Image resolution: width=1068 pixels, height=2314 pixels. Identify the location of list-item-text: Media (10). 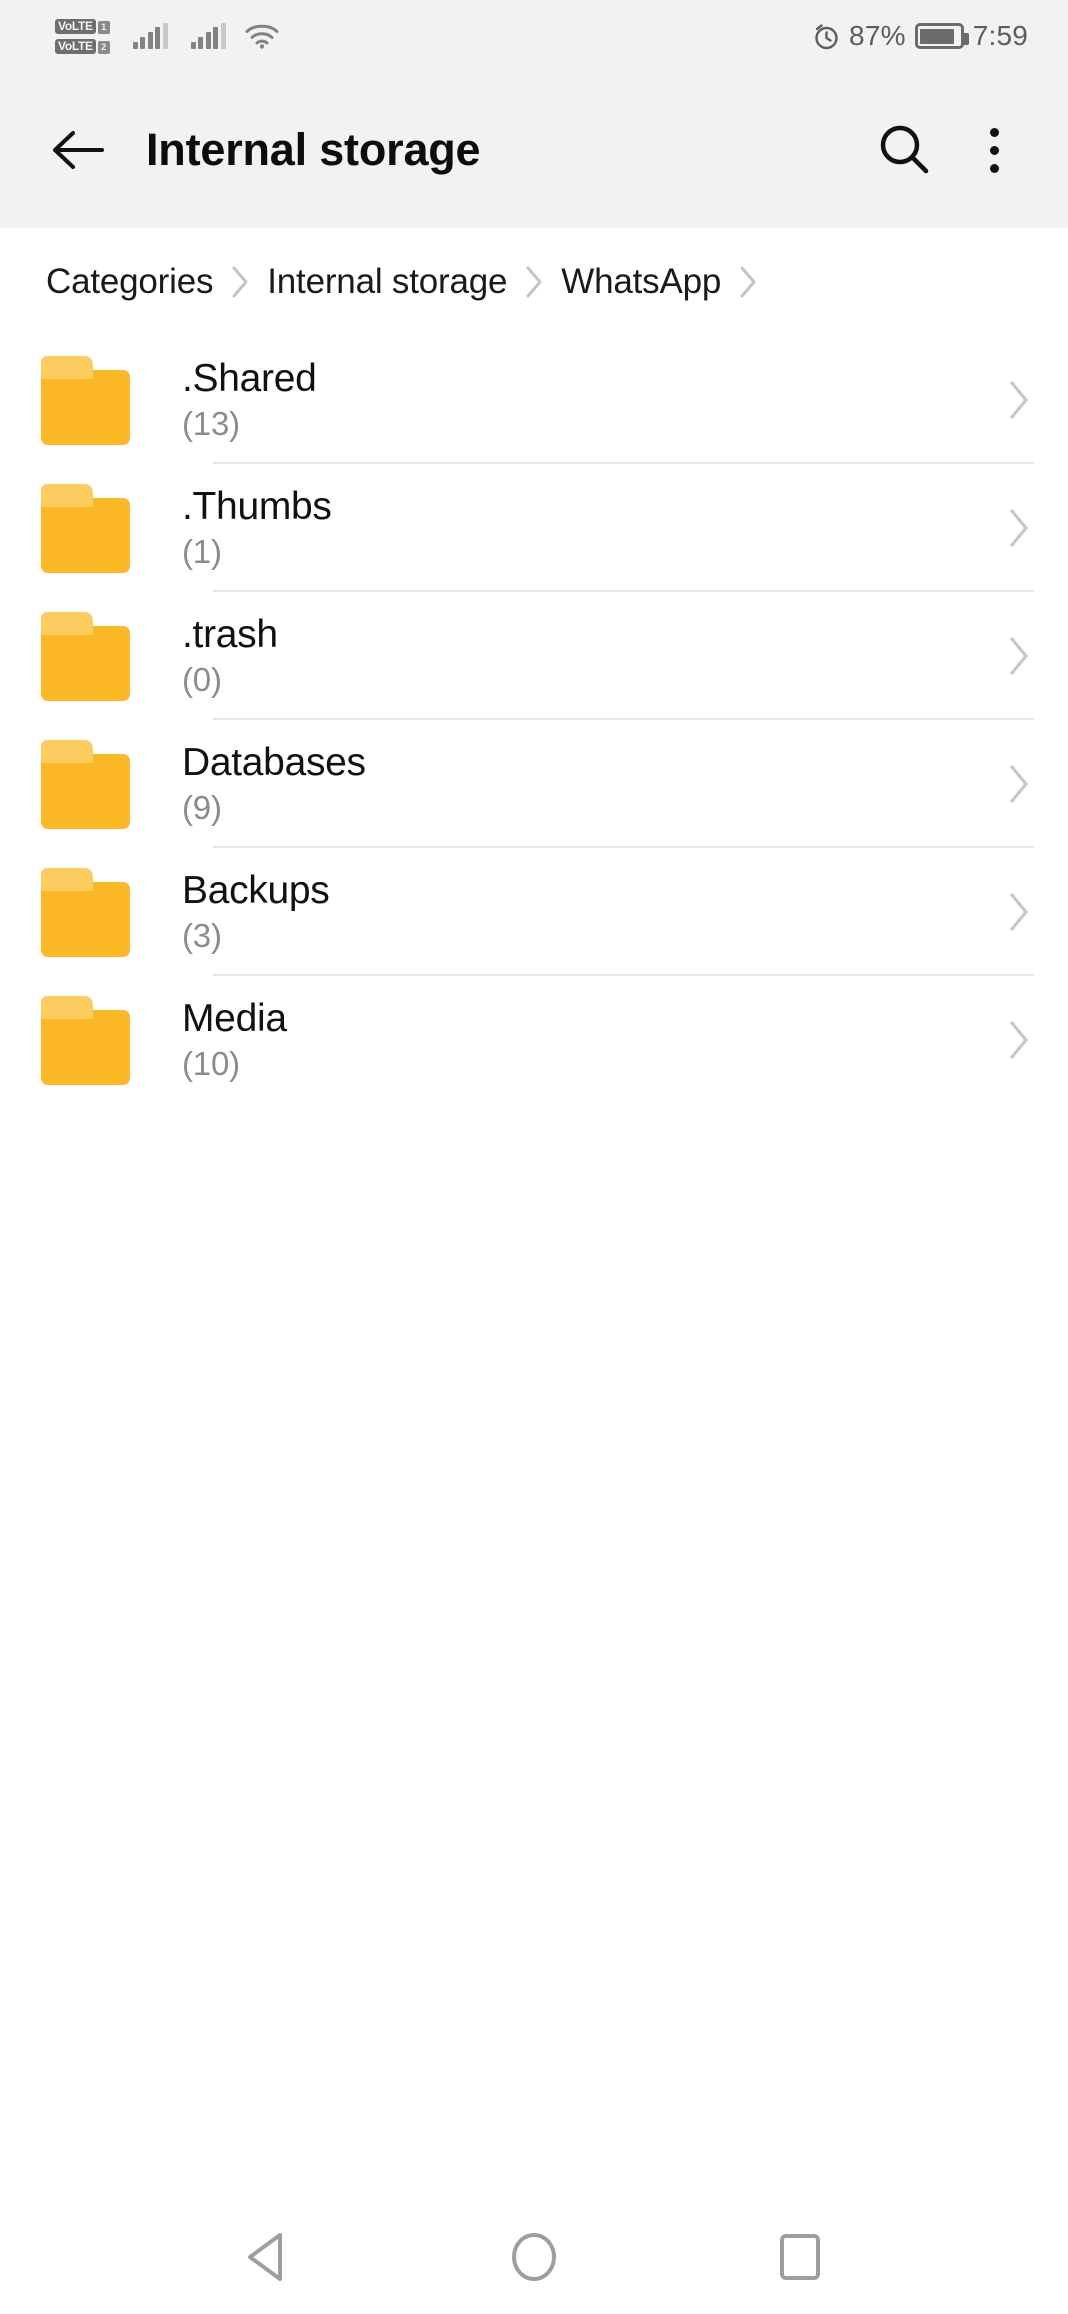
(234, 1039).